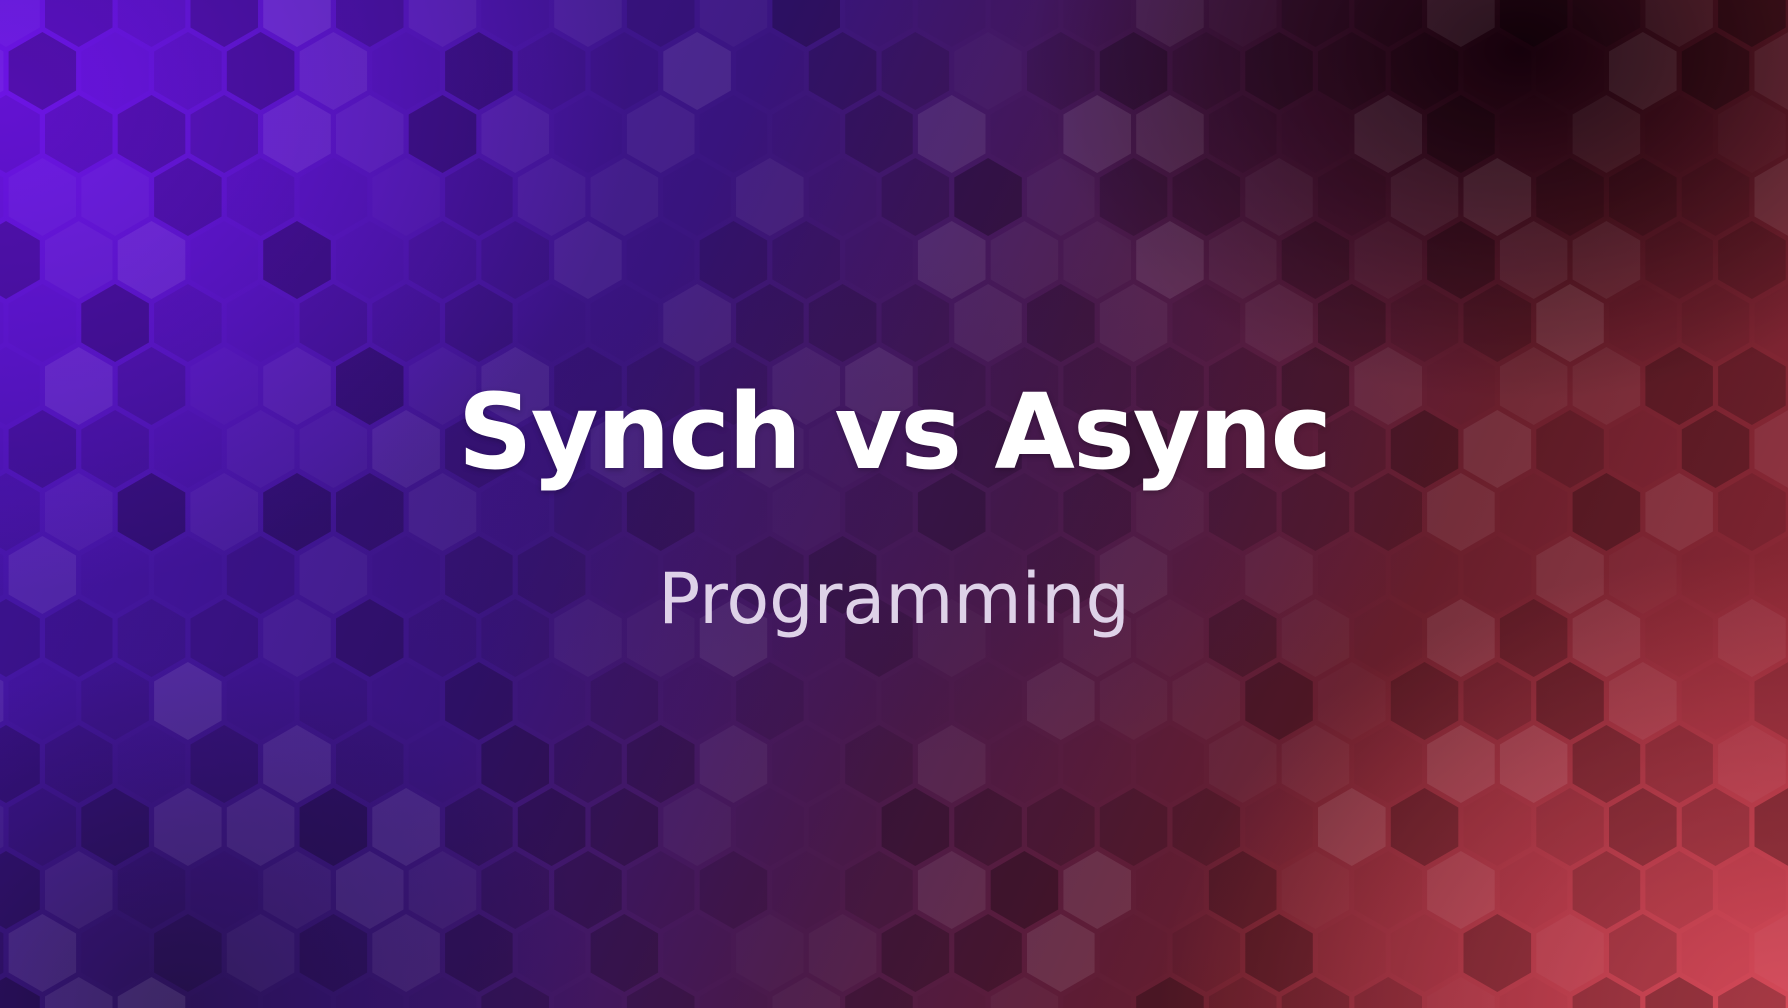 The image size is (1788, 1008). I want to click on page-title: Synch vs Async, so click(894, 432).